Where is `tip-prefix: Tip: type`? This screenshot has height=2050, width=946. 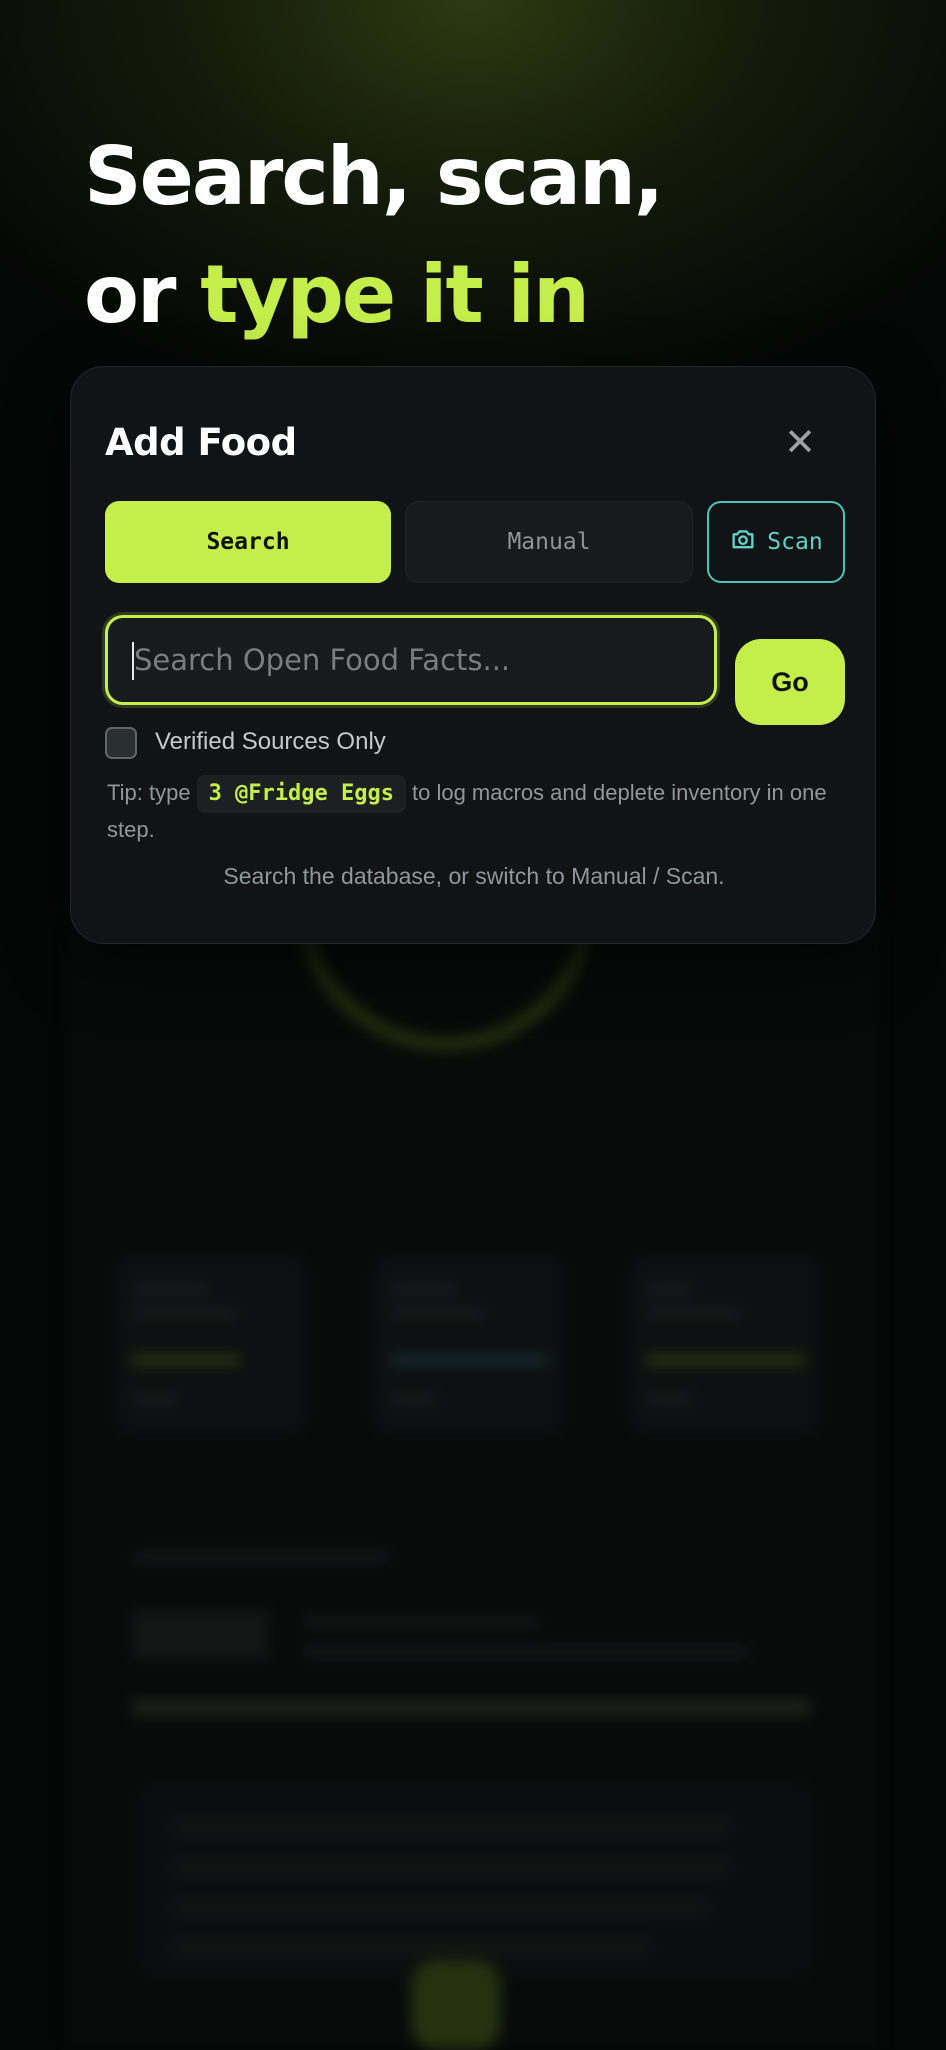 tip-prefix: Tip: type is located at coordinates (149, 792).